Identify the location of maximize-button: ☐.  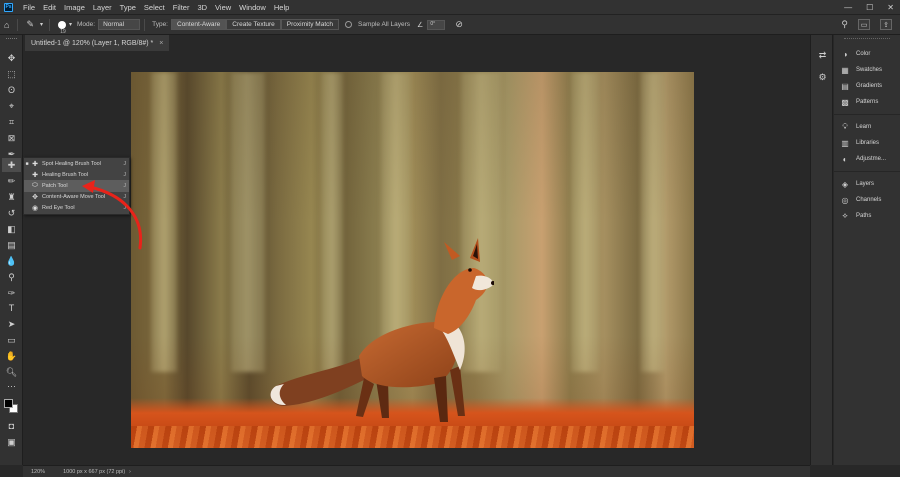
(869, 7).